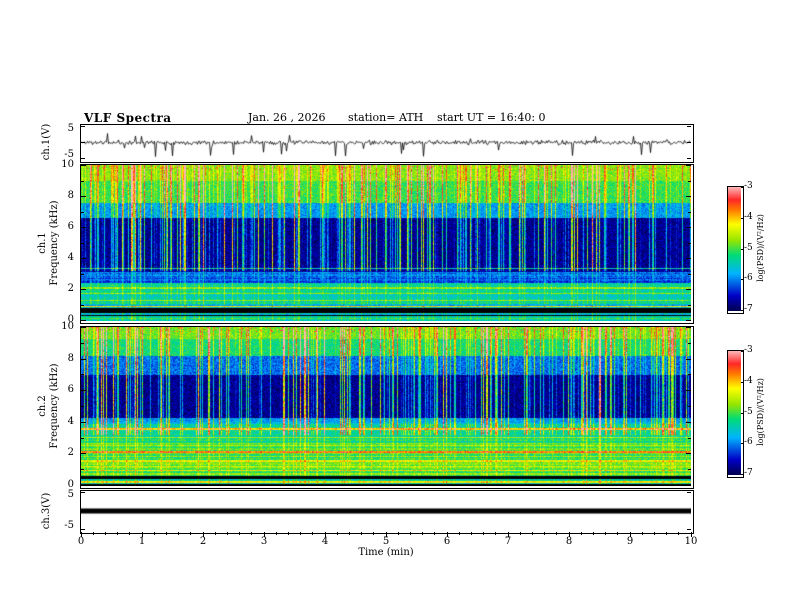  Describe the element at coordinates (387, 143) in the screenshot. I see `ch1-waveform-panel` at that location.